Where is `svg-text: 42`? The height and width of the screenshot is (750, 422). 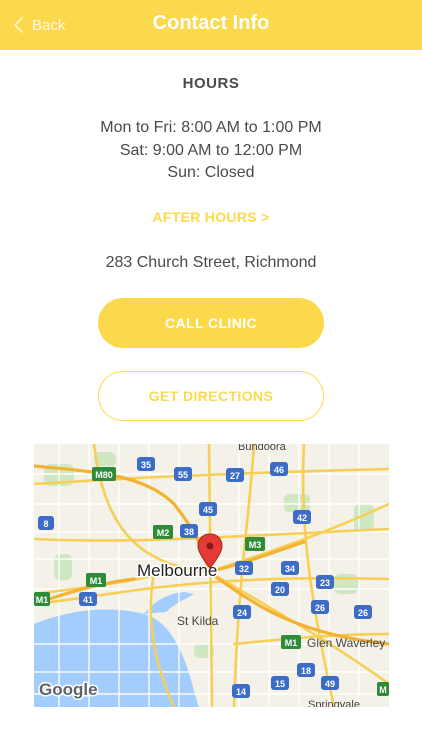 svg-text: 42 is located at coordinates (302, 518).